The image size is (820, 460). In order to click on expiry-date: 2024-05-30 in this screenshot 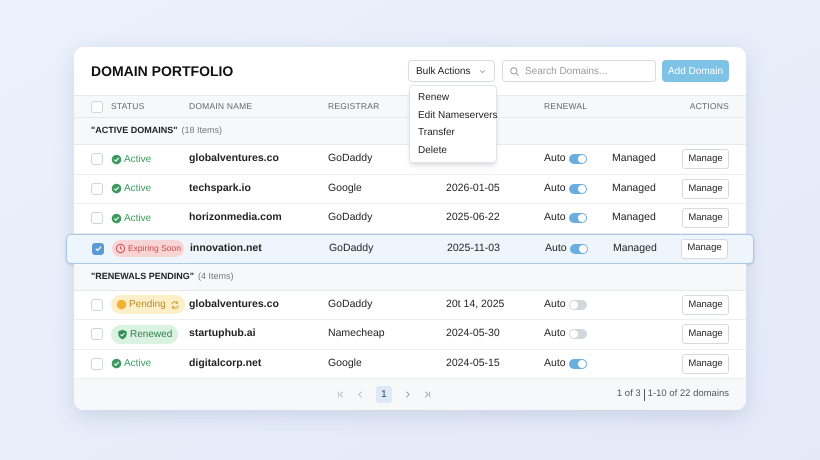, I will do `click(473, 334)`.